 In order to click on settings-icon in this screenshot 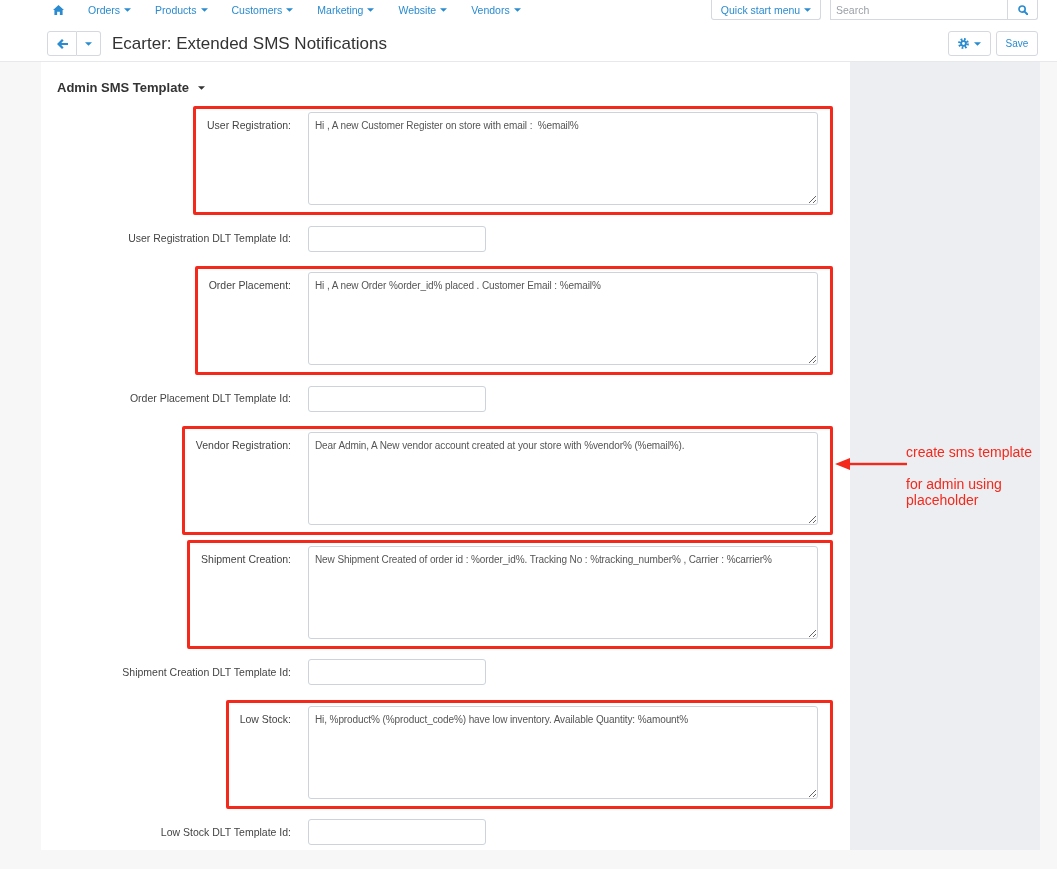, I will do `click(963, 43)`.